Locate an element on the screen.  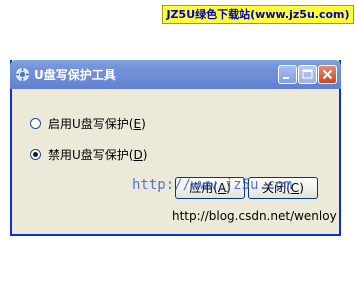
radio-disable-protection: 禁用U盘写保护(D) is located at coordinates (88, 154).